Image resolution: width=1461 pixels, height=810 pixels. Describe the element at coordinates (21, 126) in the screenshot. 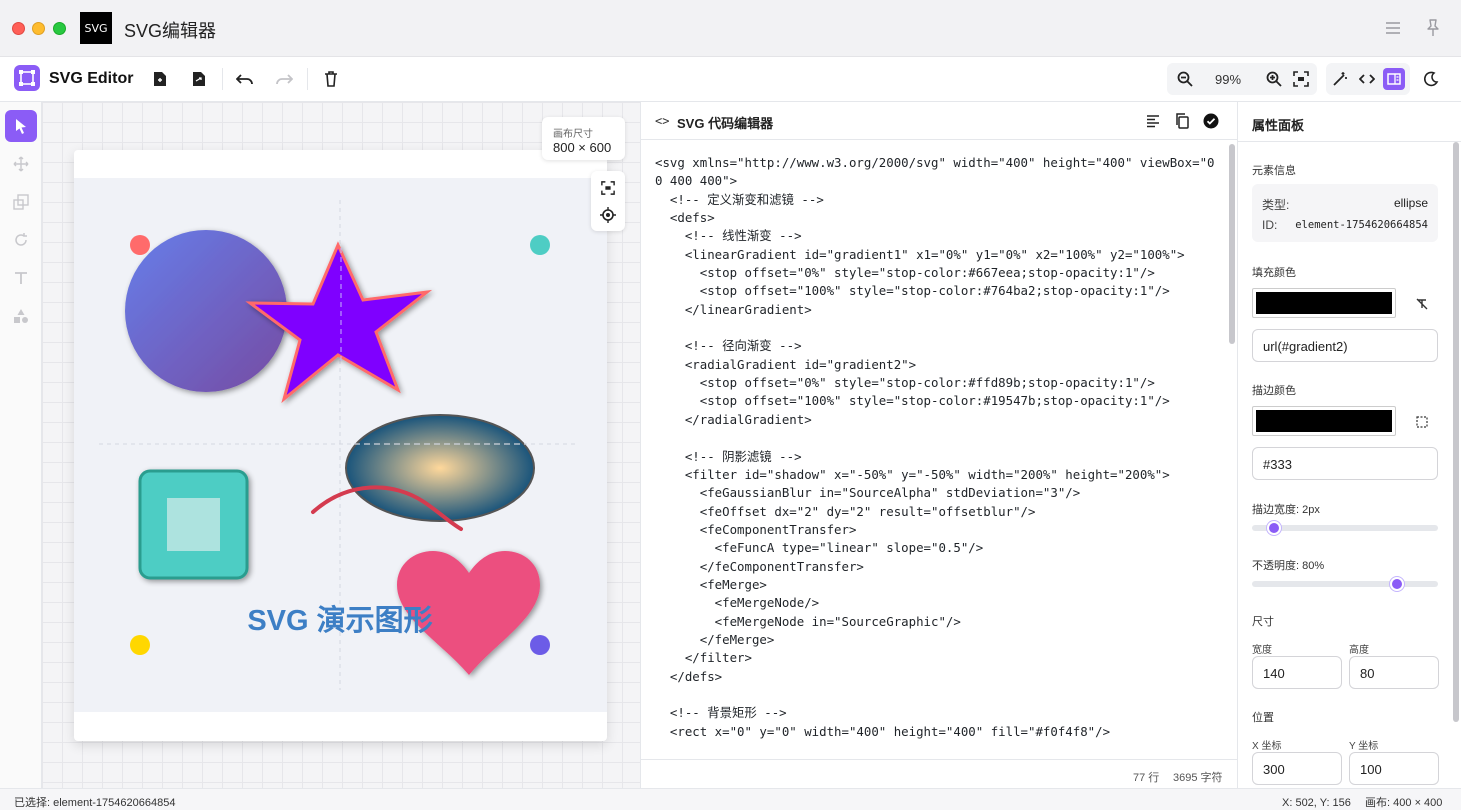

I see `select-tool-icon` at that location.